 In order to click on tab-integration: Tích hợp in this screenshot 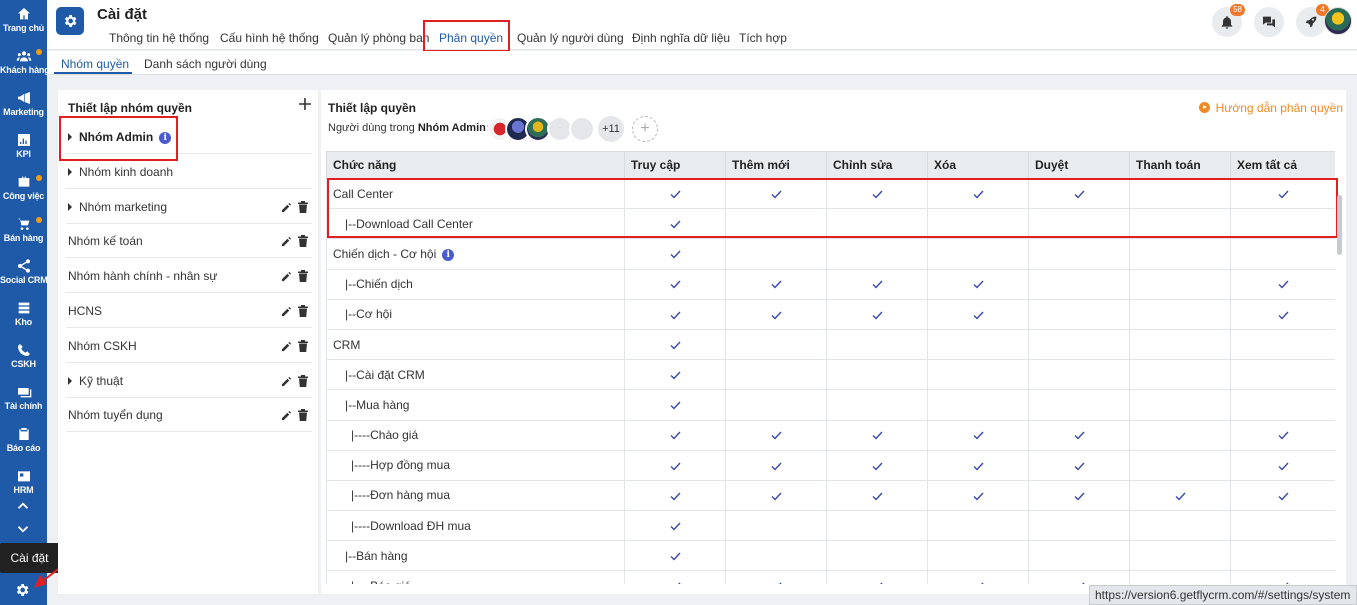, I will do `click(763, 38)`.